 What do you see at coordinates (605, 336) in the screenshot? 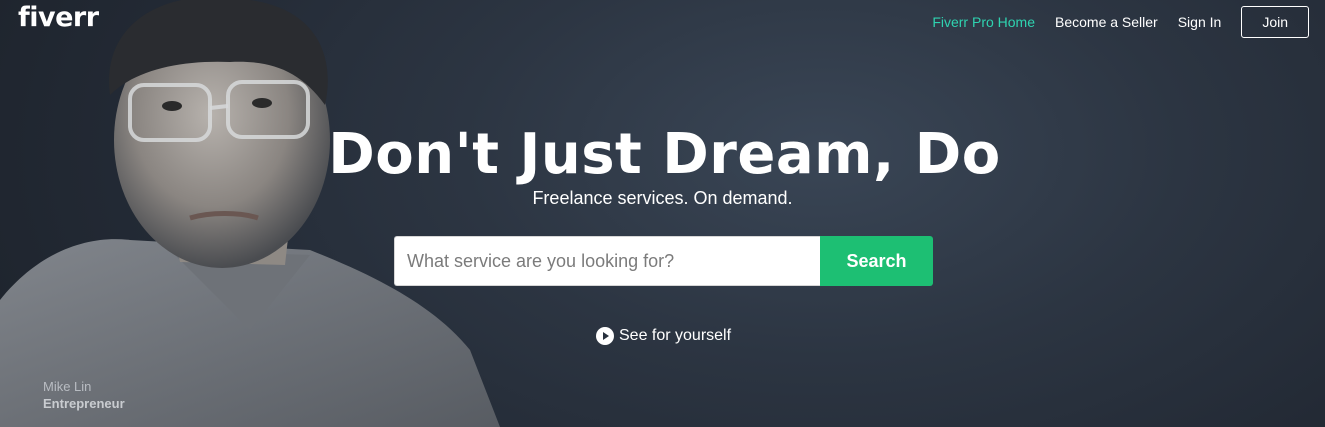
I see `play-circle-icon` at bounding box center [605, 336].